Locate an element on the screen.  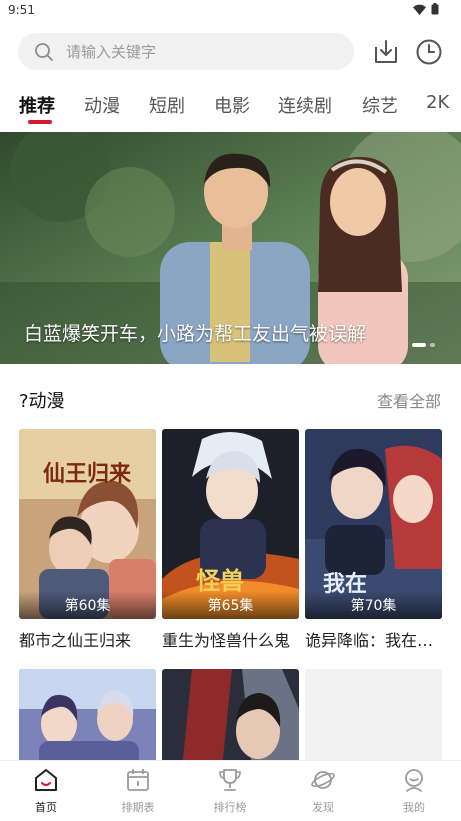
history-clock-icon is located at coordinates (429, 52).